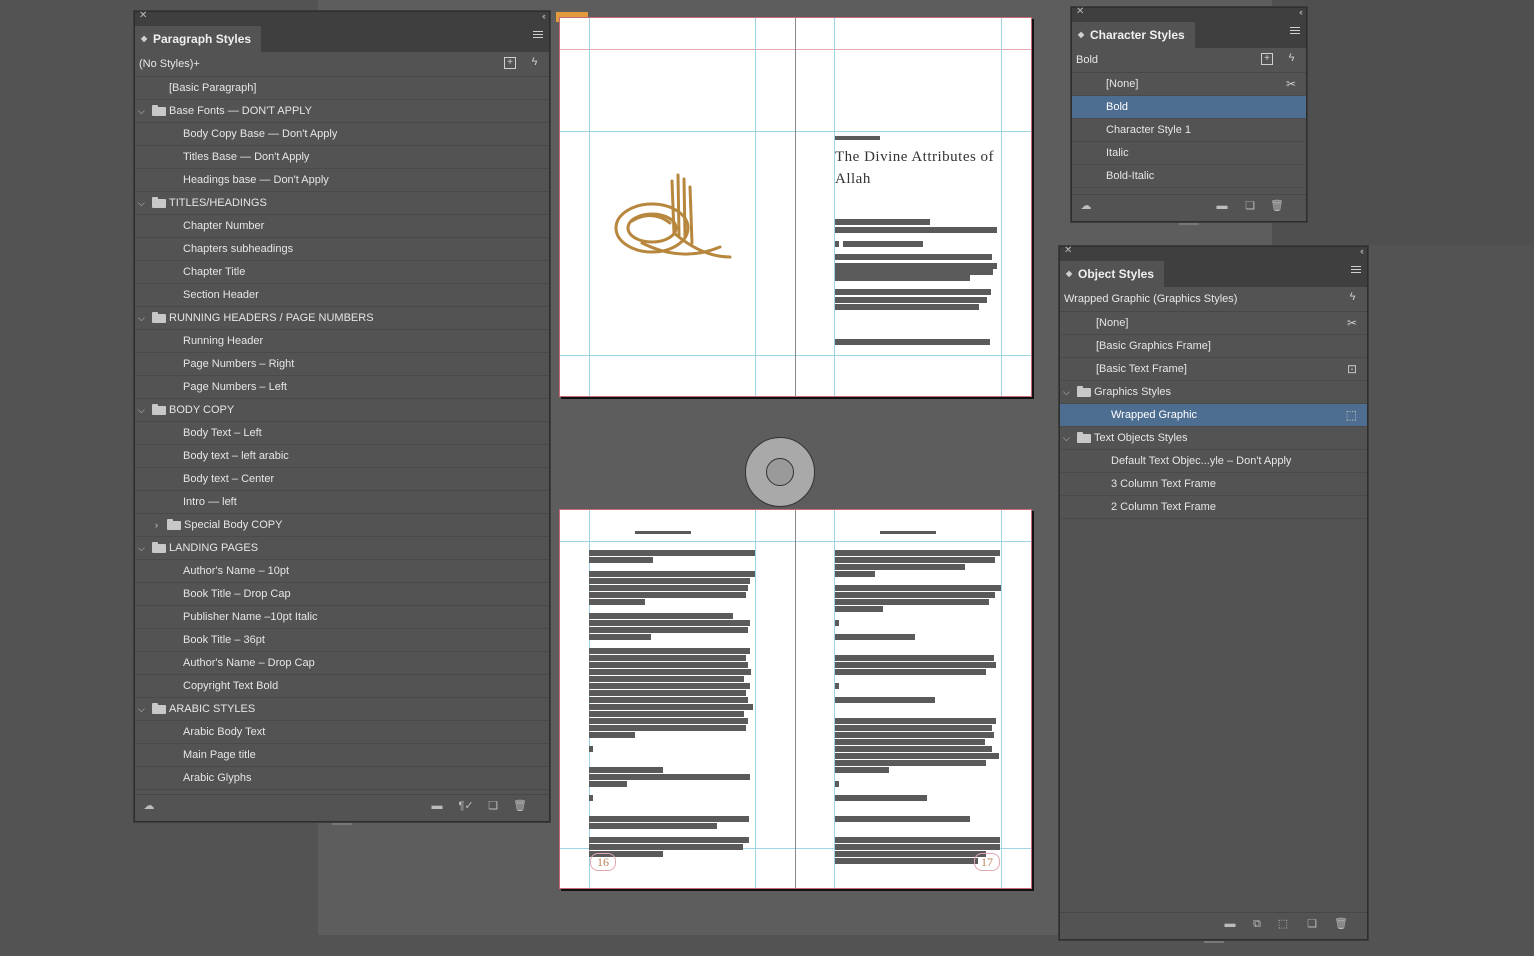 This screenshot has height=956, width=1534. I want to click on clear-attributes-icon: ⧉, so click(1257, 924).